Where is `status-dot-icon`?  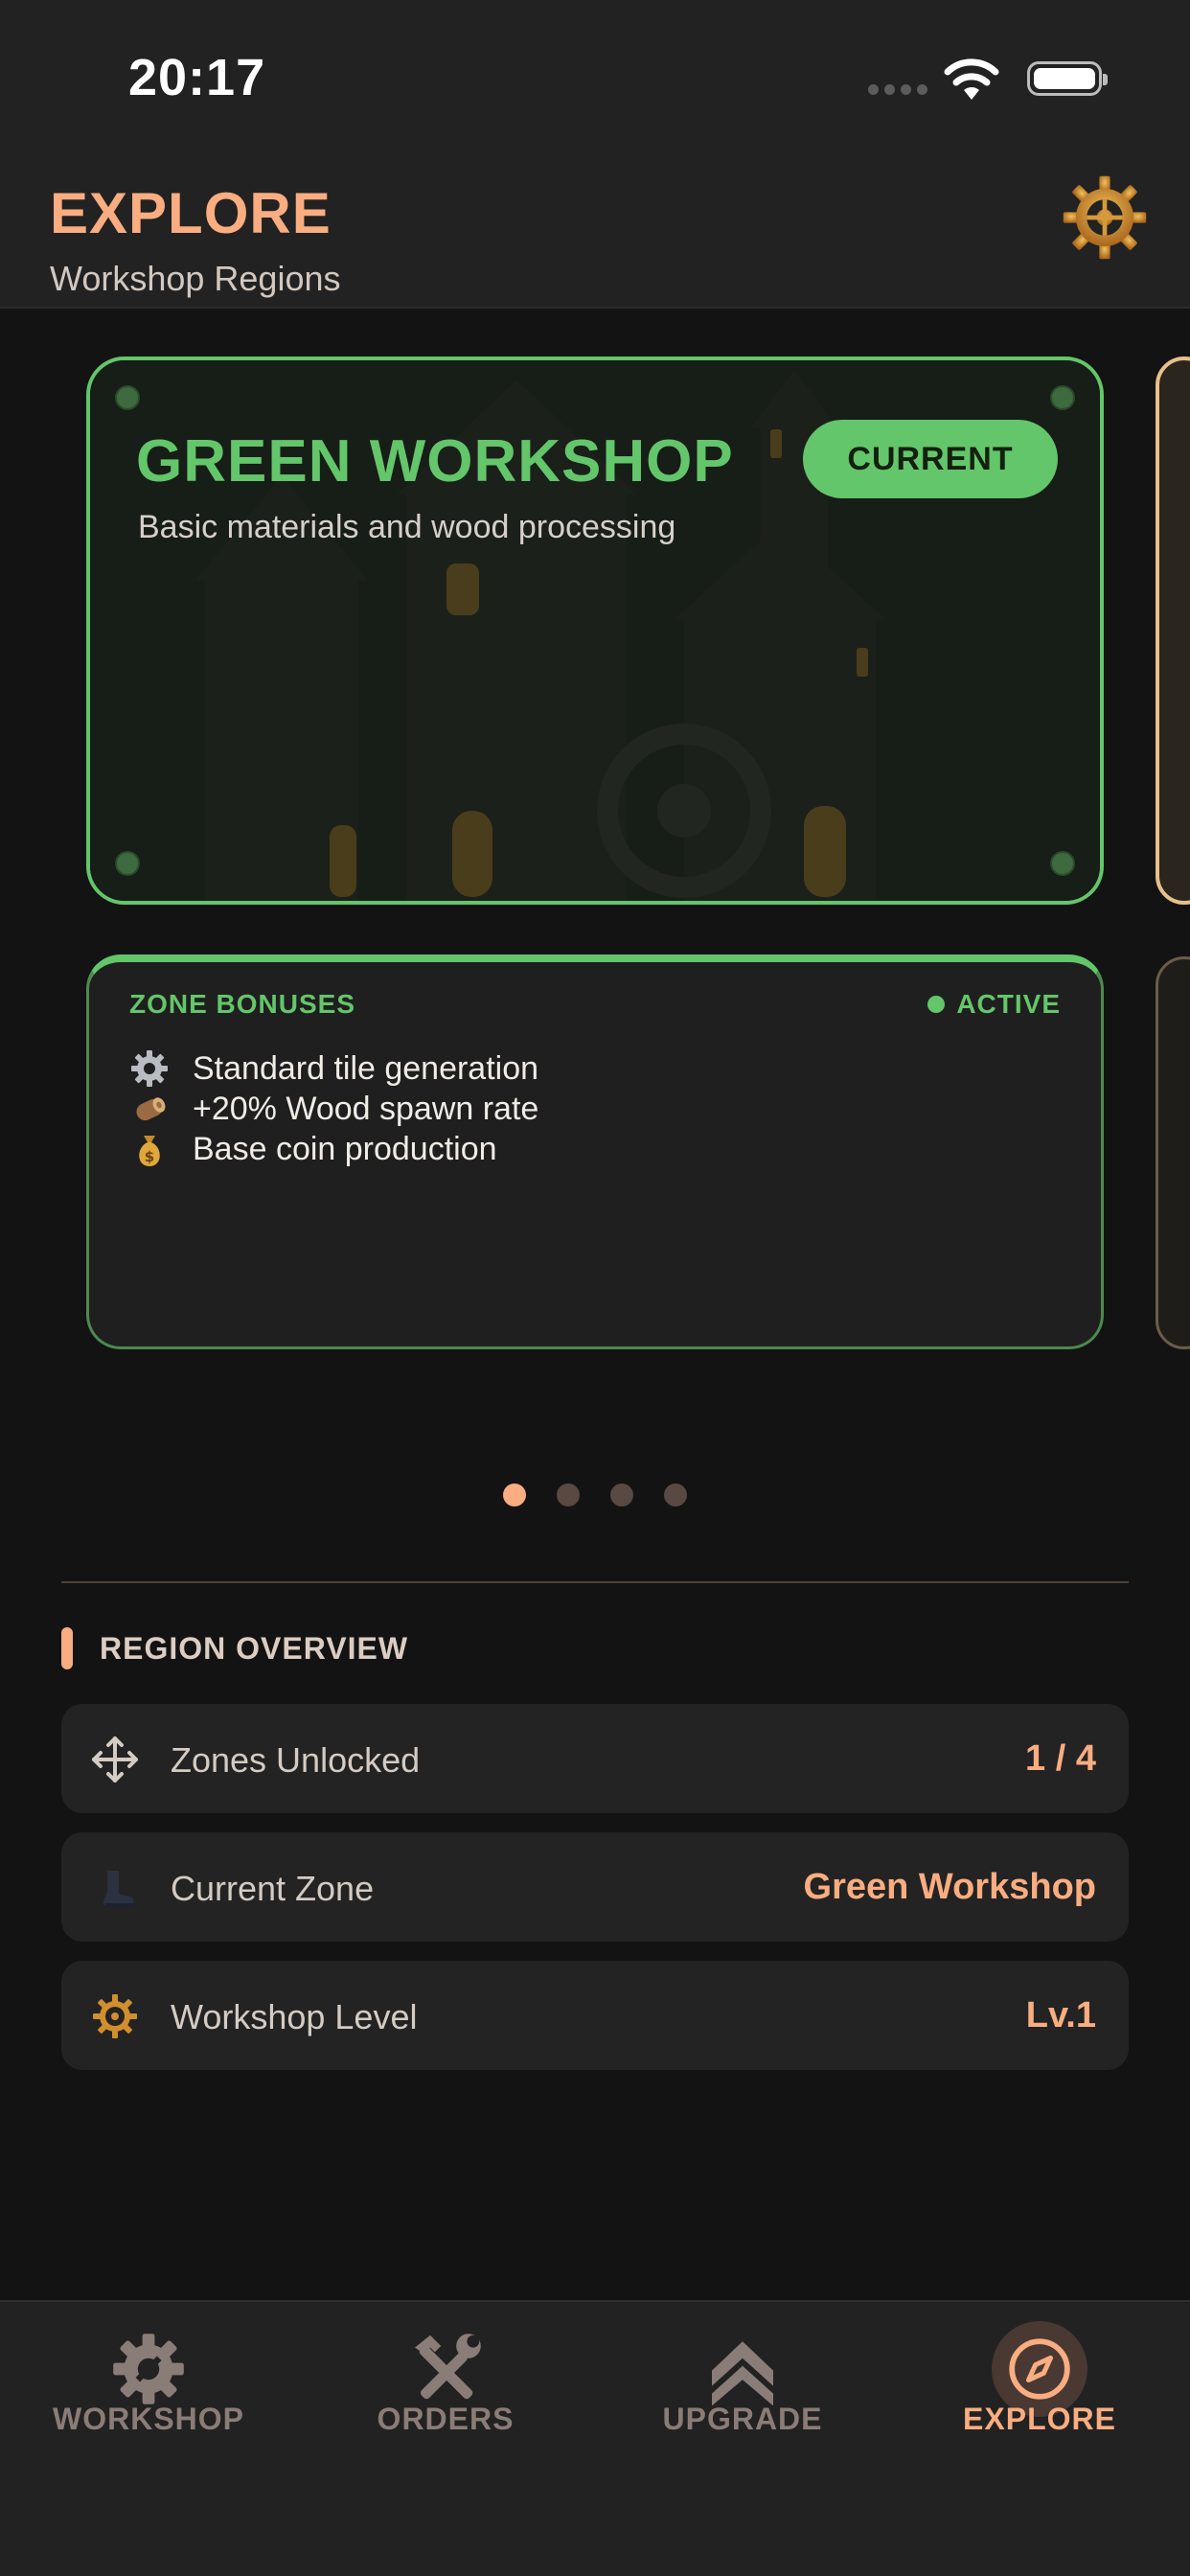 status-dot-icon is located at coordinates (936, 1004).